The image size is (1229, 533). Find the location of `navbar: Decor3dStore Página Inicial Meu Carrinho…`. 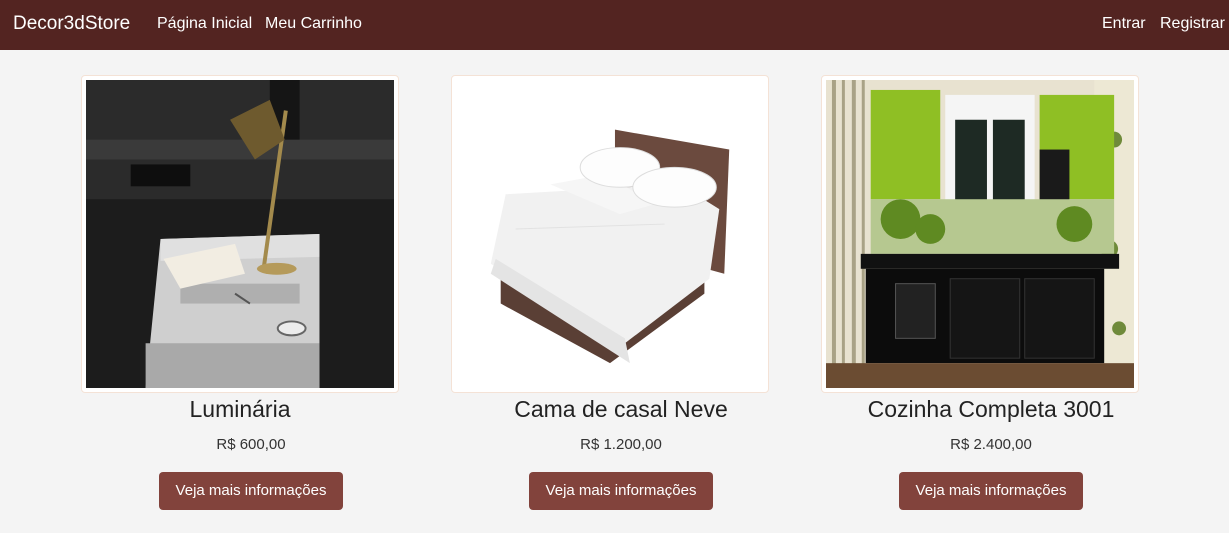

navbar: Decor3dStore Página Inicial Meu Carrinho… is located at coordinates (614, 25).